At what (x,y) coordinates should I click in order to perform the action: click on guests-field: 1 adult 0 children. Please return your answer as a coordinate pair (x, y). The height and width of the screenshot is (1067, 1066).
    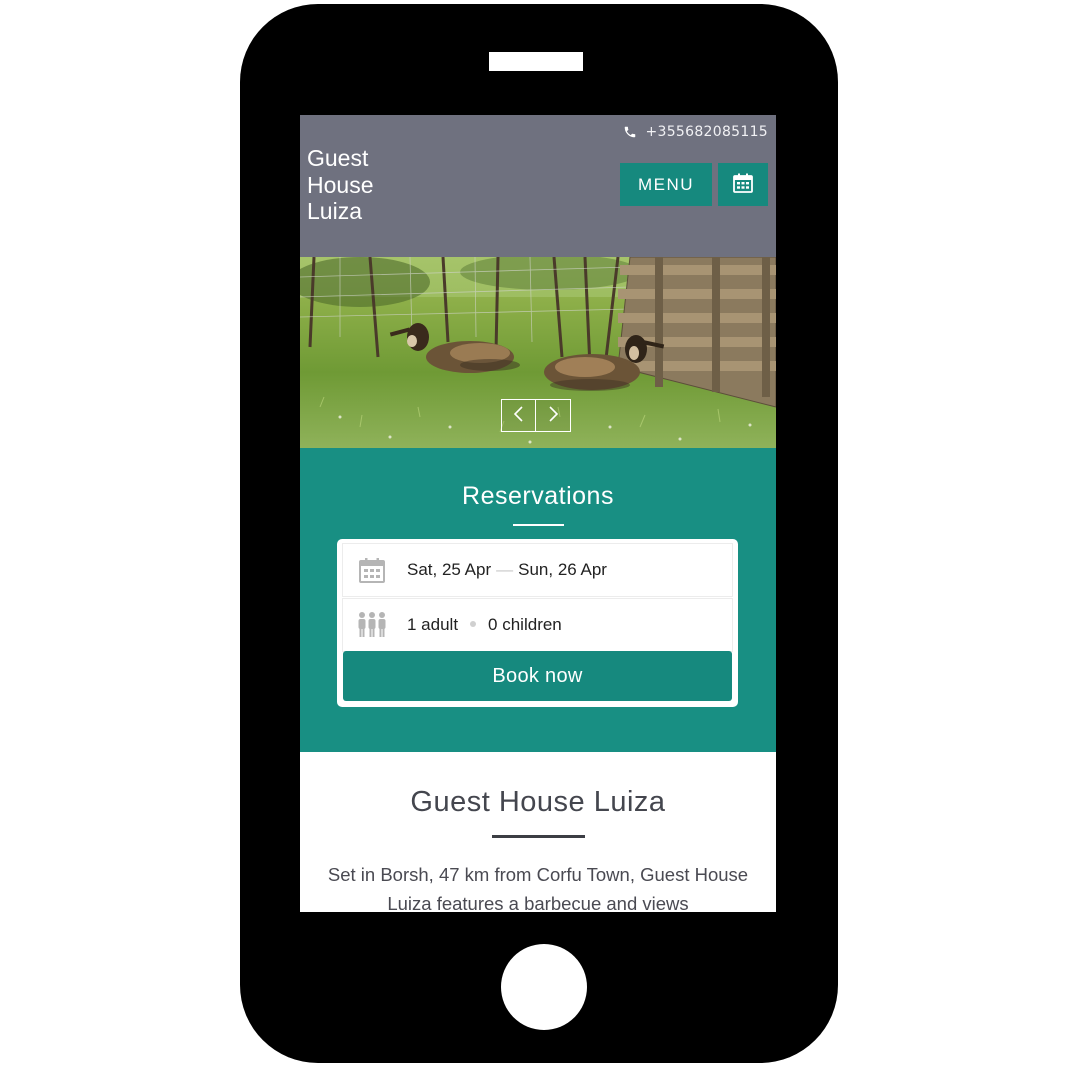
    Looking at the image, I should click on (537, 625).